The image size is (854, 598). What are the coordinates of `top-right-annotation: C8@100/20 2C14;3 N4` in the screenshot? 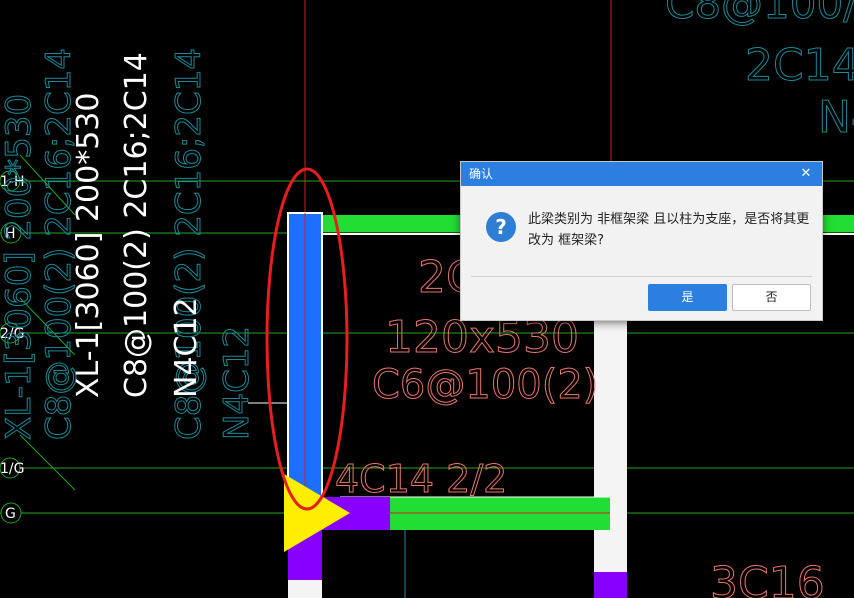 It's located at (759, 72).